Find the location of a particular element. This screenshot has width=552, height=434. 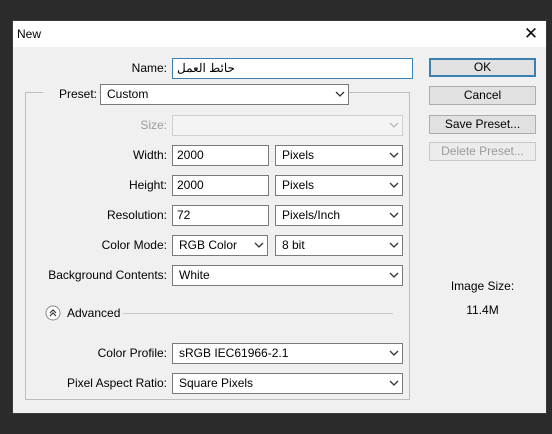

color-mode-value: RGB Color is located at coordinates (208, 245).